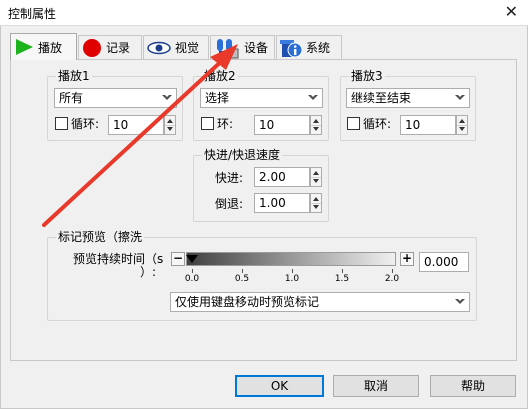 This screenshot has width=528, height=409. Describe the element at coordinates (316, 125) in the screenshot. I see `playback2-loop-spinner` at that location.